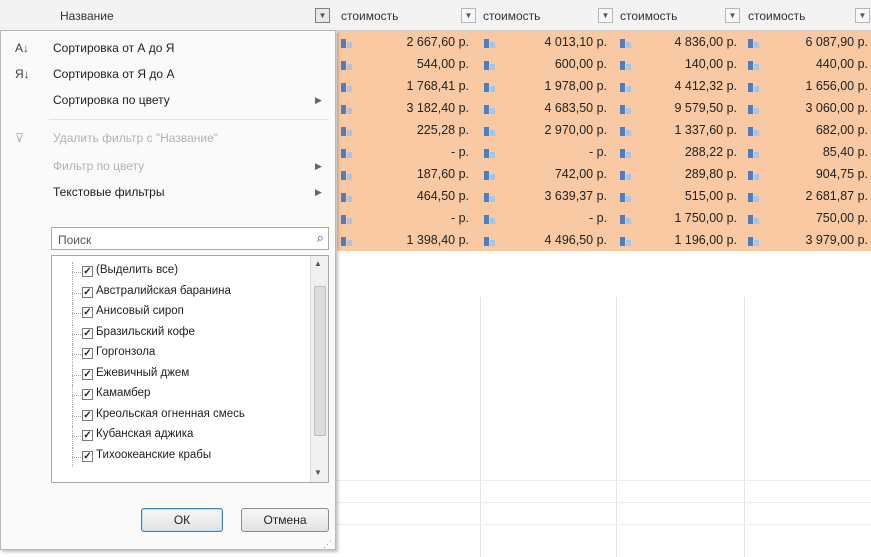 The height and width of the screenshot is (557, 871). I want to click on search-icon: ⌕, so click(320, 238).